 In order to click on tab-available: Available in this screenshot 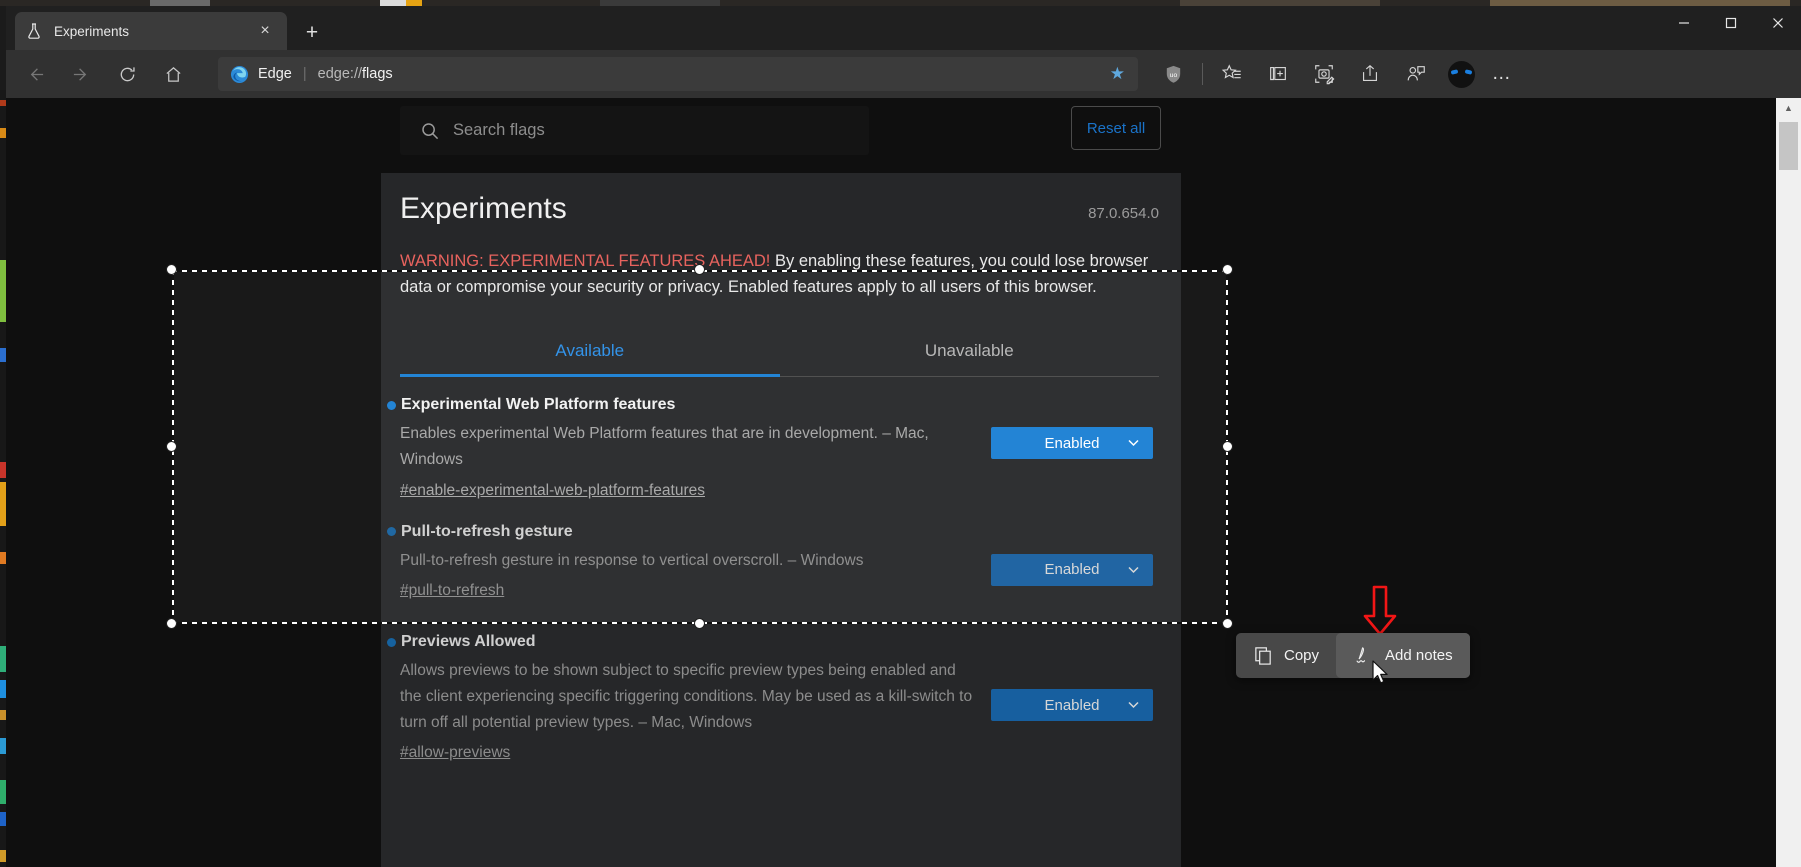, I will do `click(590, 353)`.